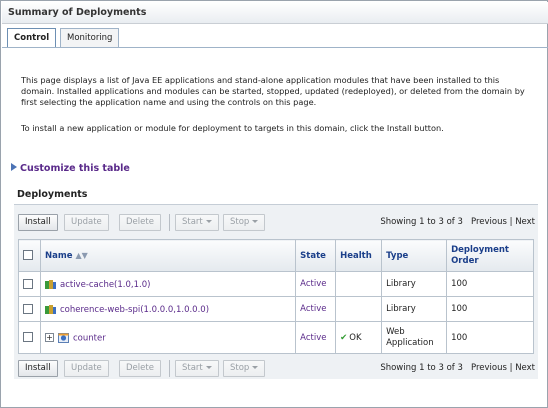 This screenshot has width=548, height=408. I want to click on name-cell: active-cache(1.0,1.0), so click(168, 284).